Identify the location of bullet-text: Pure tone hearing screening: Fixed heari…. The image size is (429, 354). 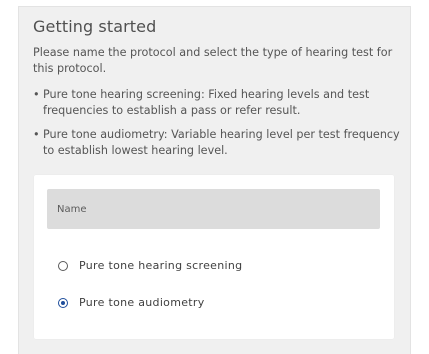
(206, 102).